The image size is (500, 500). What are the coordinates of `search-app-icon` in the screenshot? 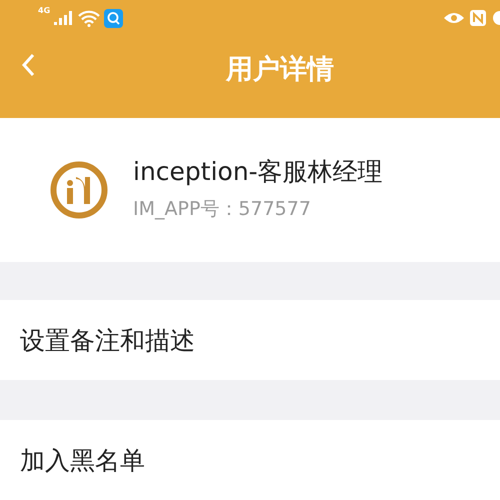 It's located at (114, 18).